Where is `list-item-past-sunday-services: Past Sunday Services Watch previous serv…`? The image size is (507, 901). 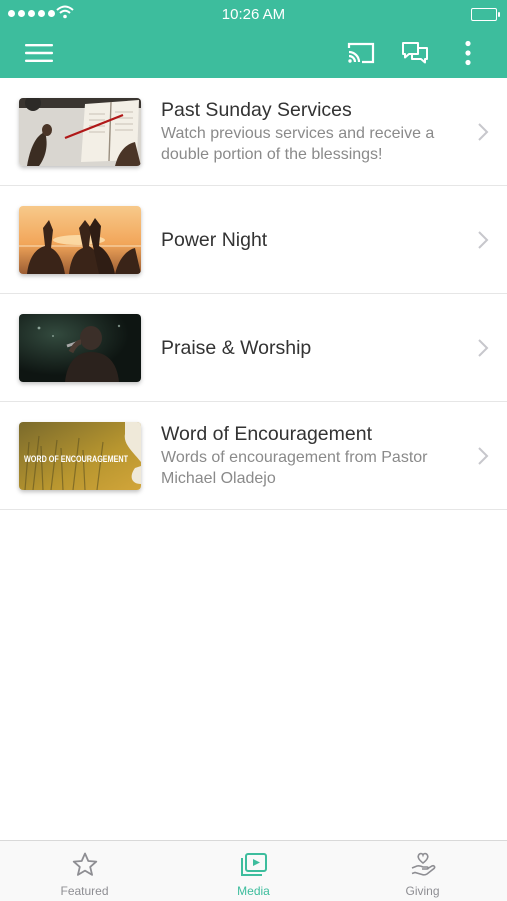 list-item-past-sunday-services: Past Sunday Services Watch previous serv… is located at coordinates (253, 132).